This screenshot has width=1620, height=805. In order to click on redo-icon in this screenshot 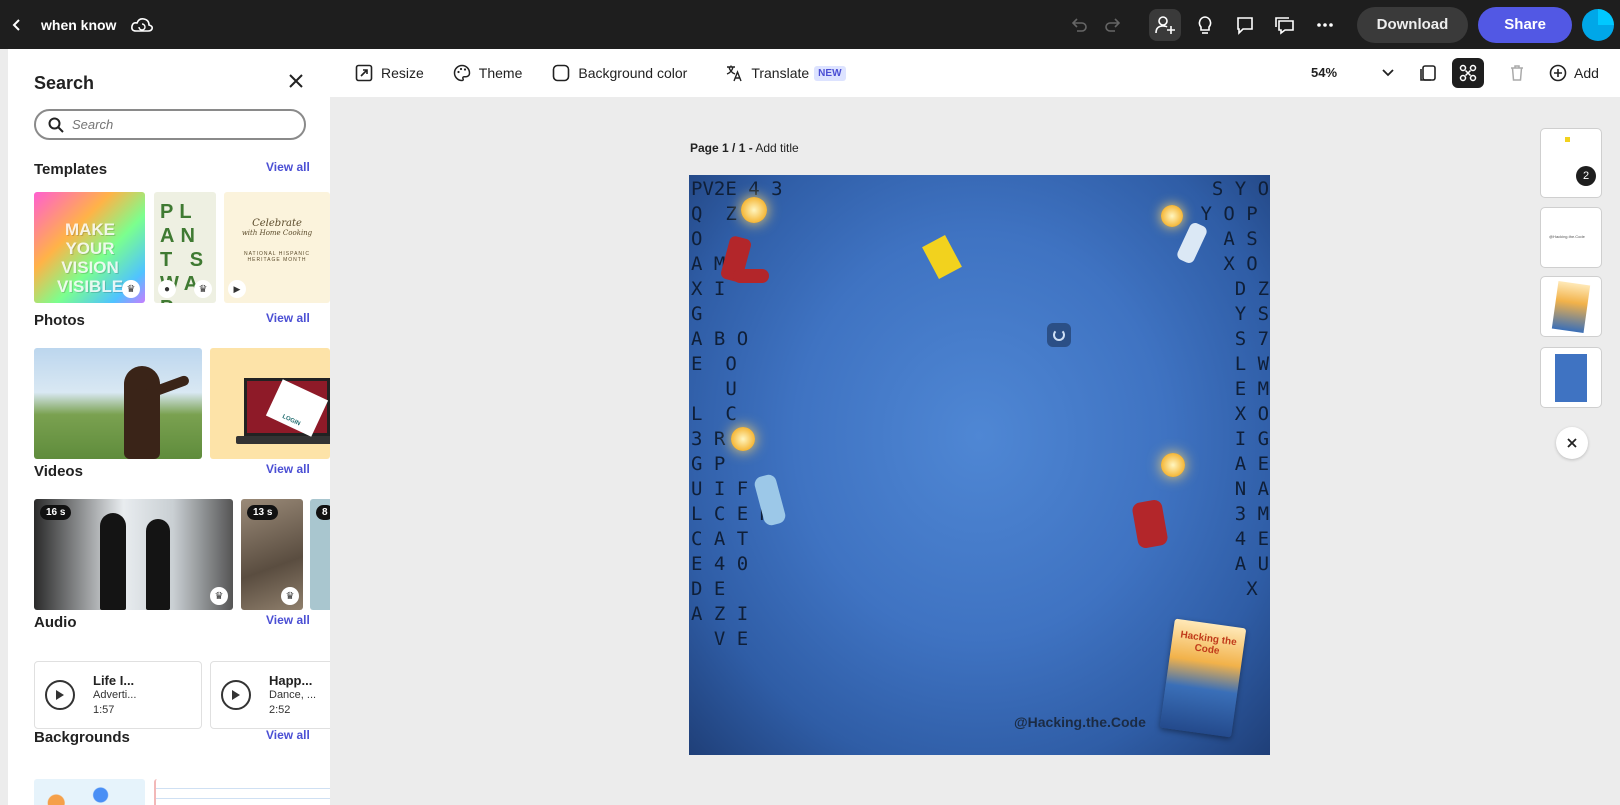, I will do `click(1112, 24)`.